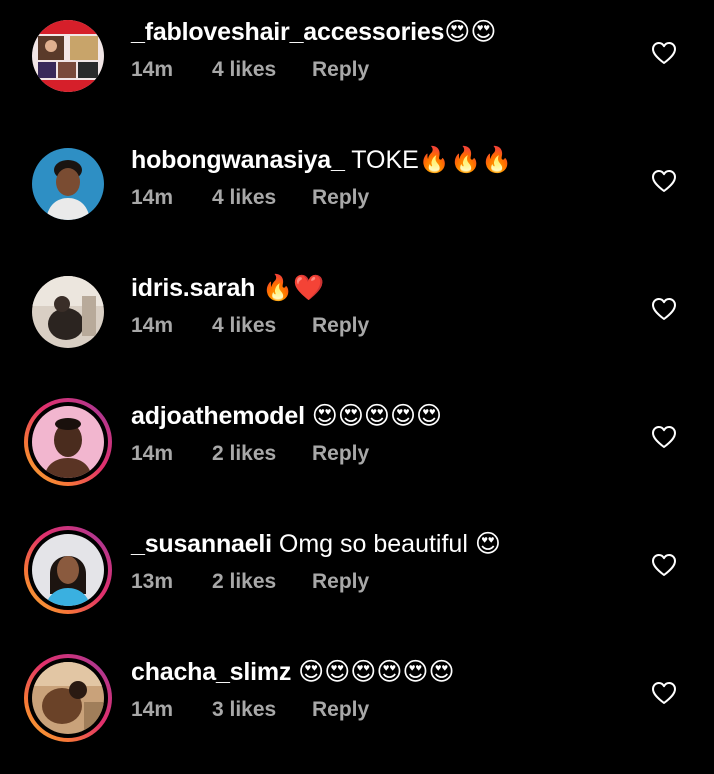  Describe the element at coordinates (193, 288) in the screenshot. I see `comment-username: idris.sarah` at that location.